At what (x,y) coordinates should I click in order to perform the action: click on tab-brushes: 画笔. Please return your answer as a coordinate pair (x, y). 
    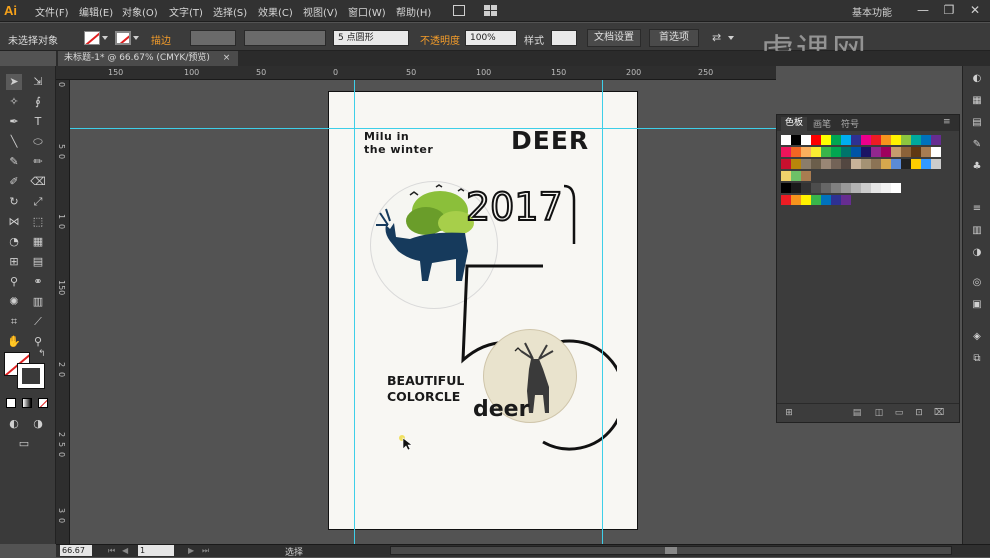
    Looking at the image, I should click on (822, 123).